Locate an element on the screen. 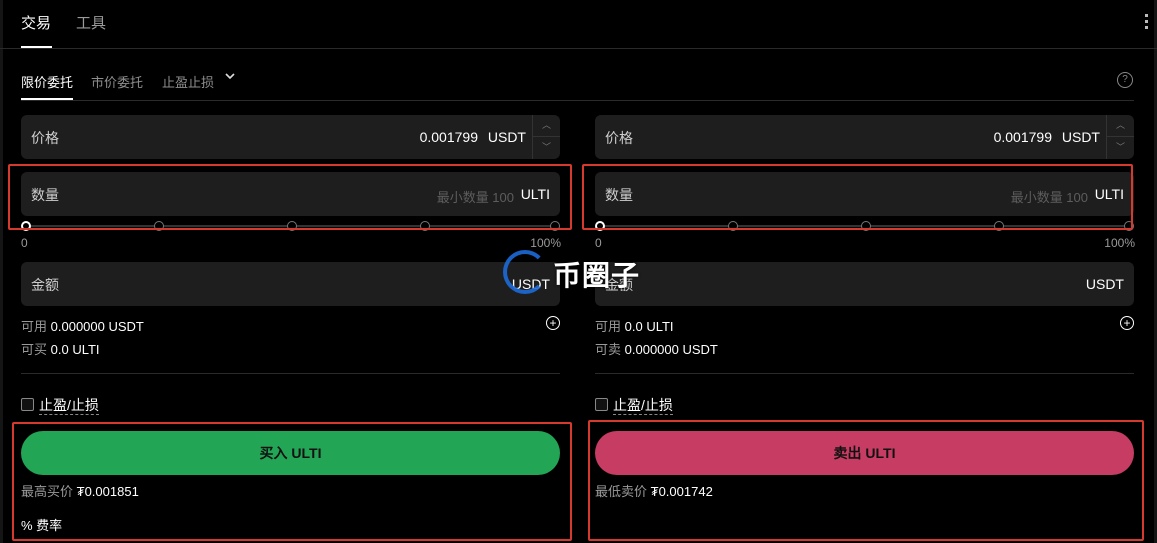  can-buy: 可买 0.0 ULTI is located at coordinates (60, 348).